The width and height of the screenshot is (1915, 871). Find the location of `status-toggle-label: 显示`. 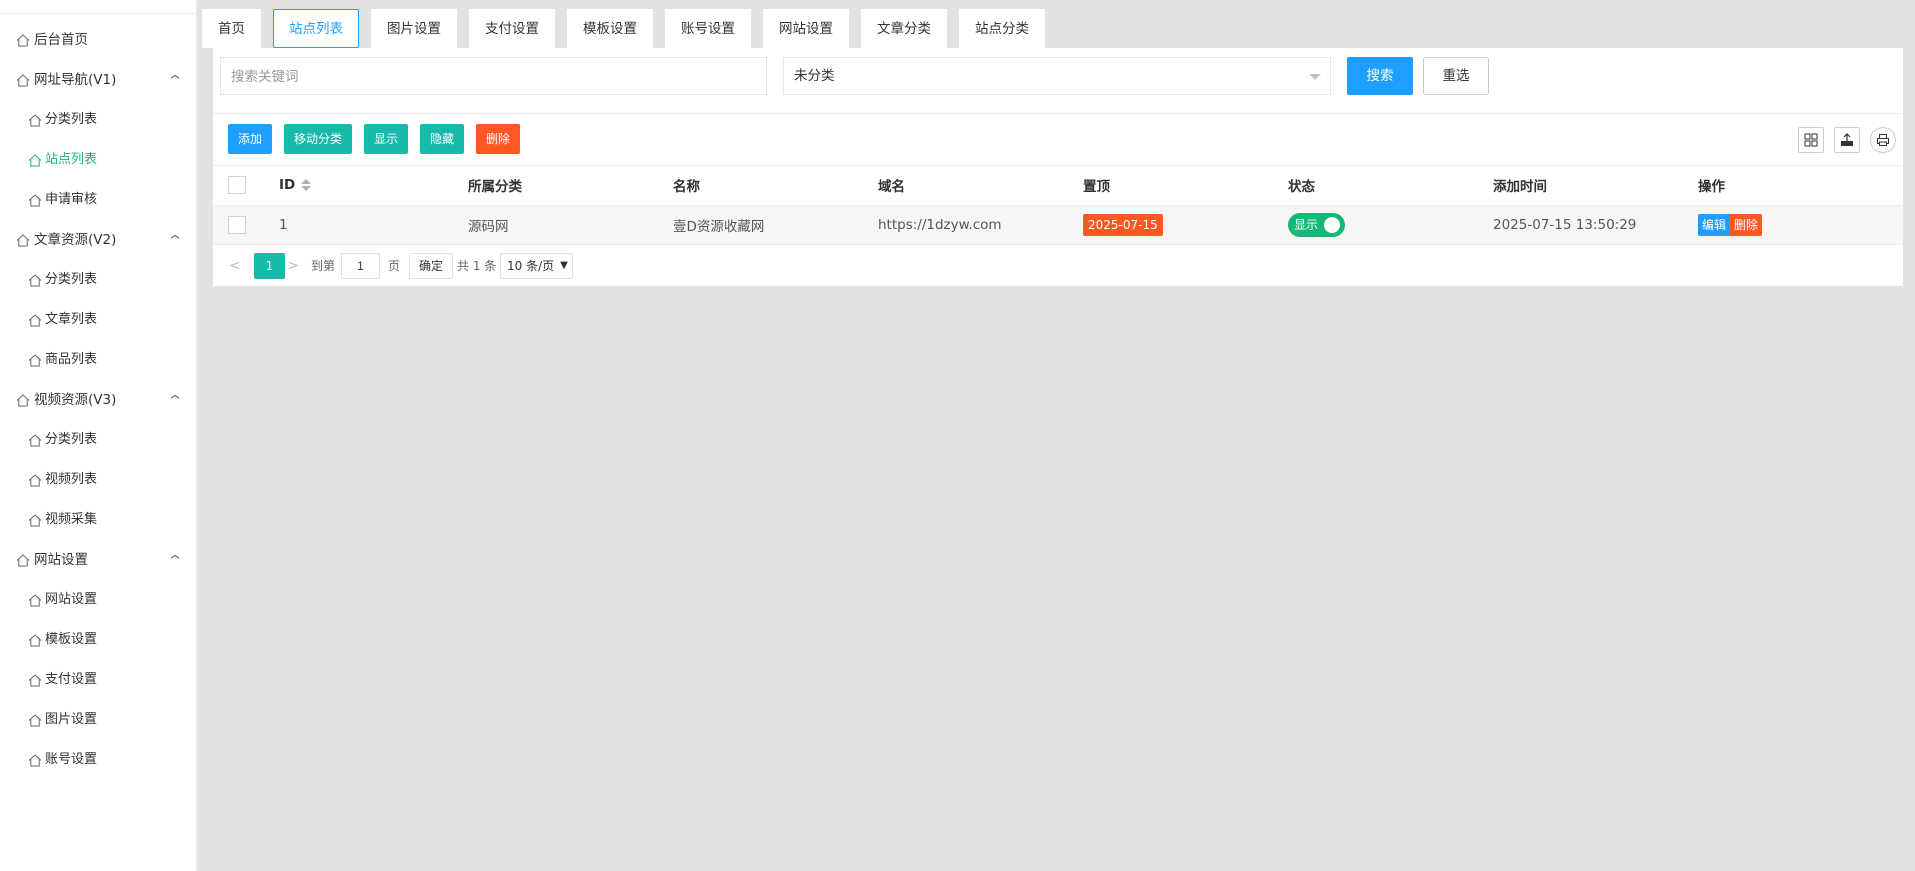

status-toggle-label: 显示 is located at coordinates (1306, 224).